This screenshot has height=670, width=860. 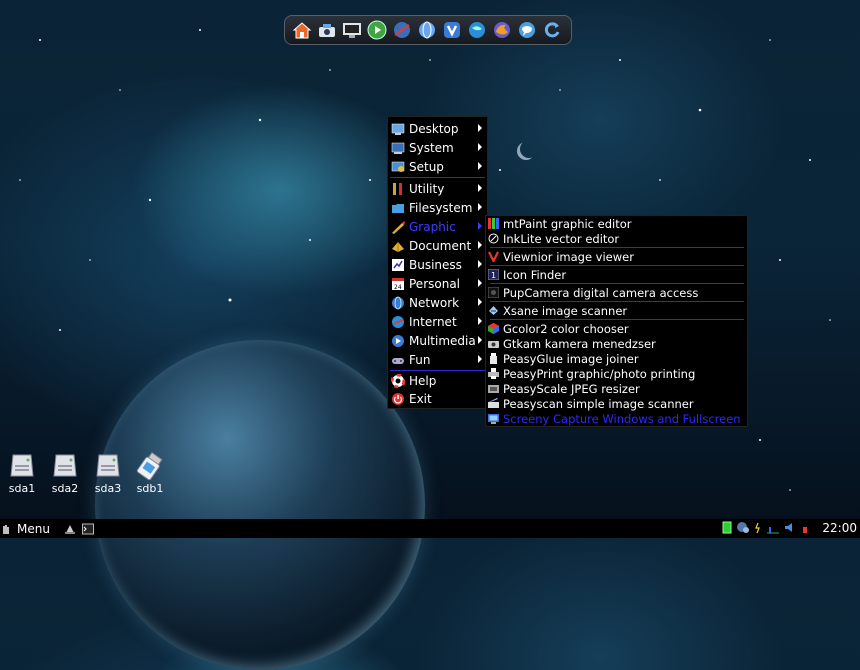 What do you see at coordinates (150, 466) in the screenshot?
I see `usb-drive-icon` at bounding box center [150, 466].